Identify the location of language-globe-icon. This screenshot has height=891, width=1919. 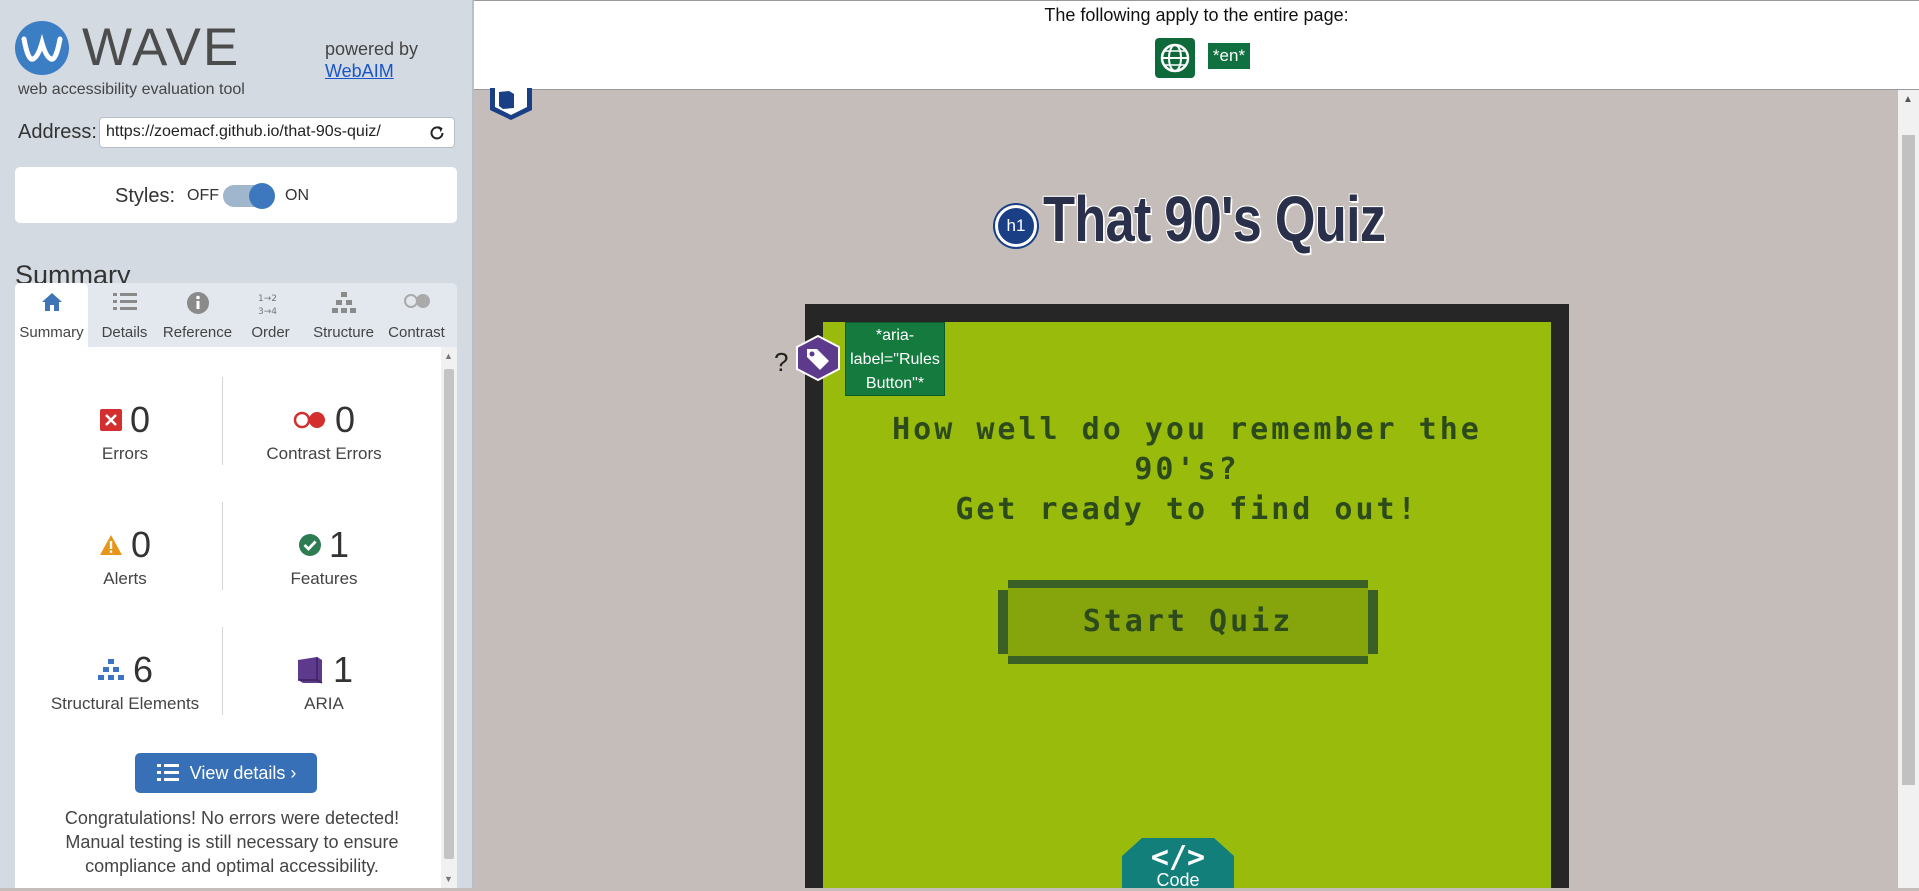
(1175, 58).